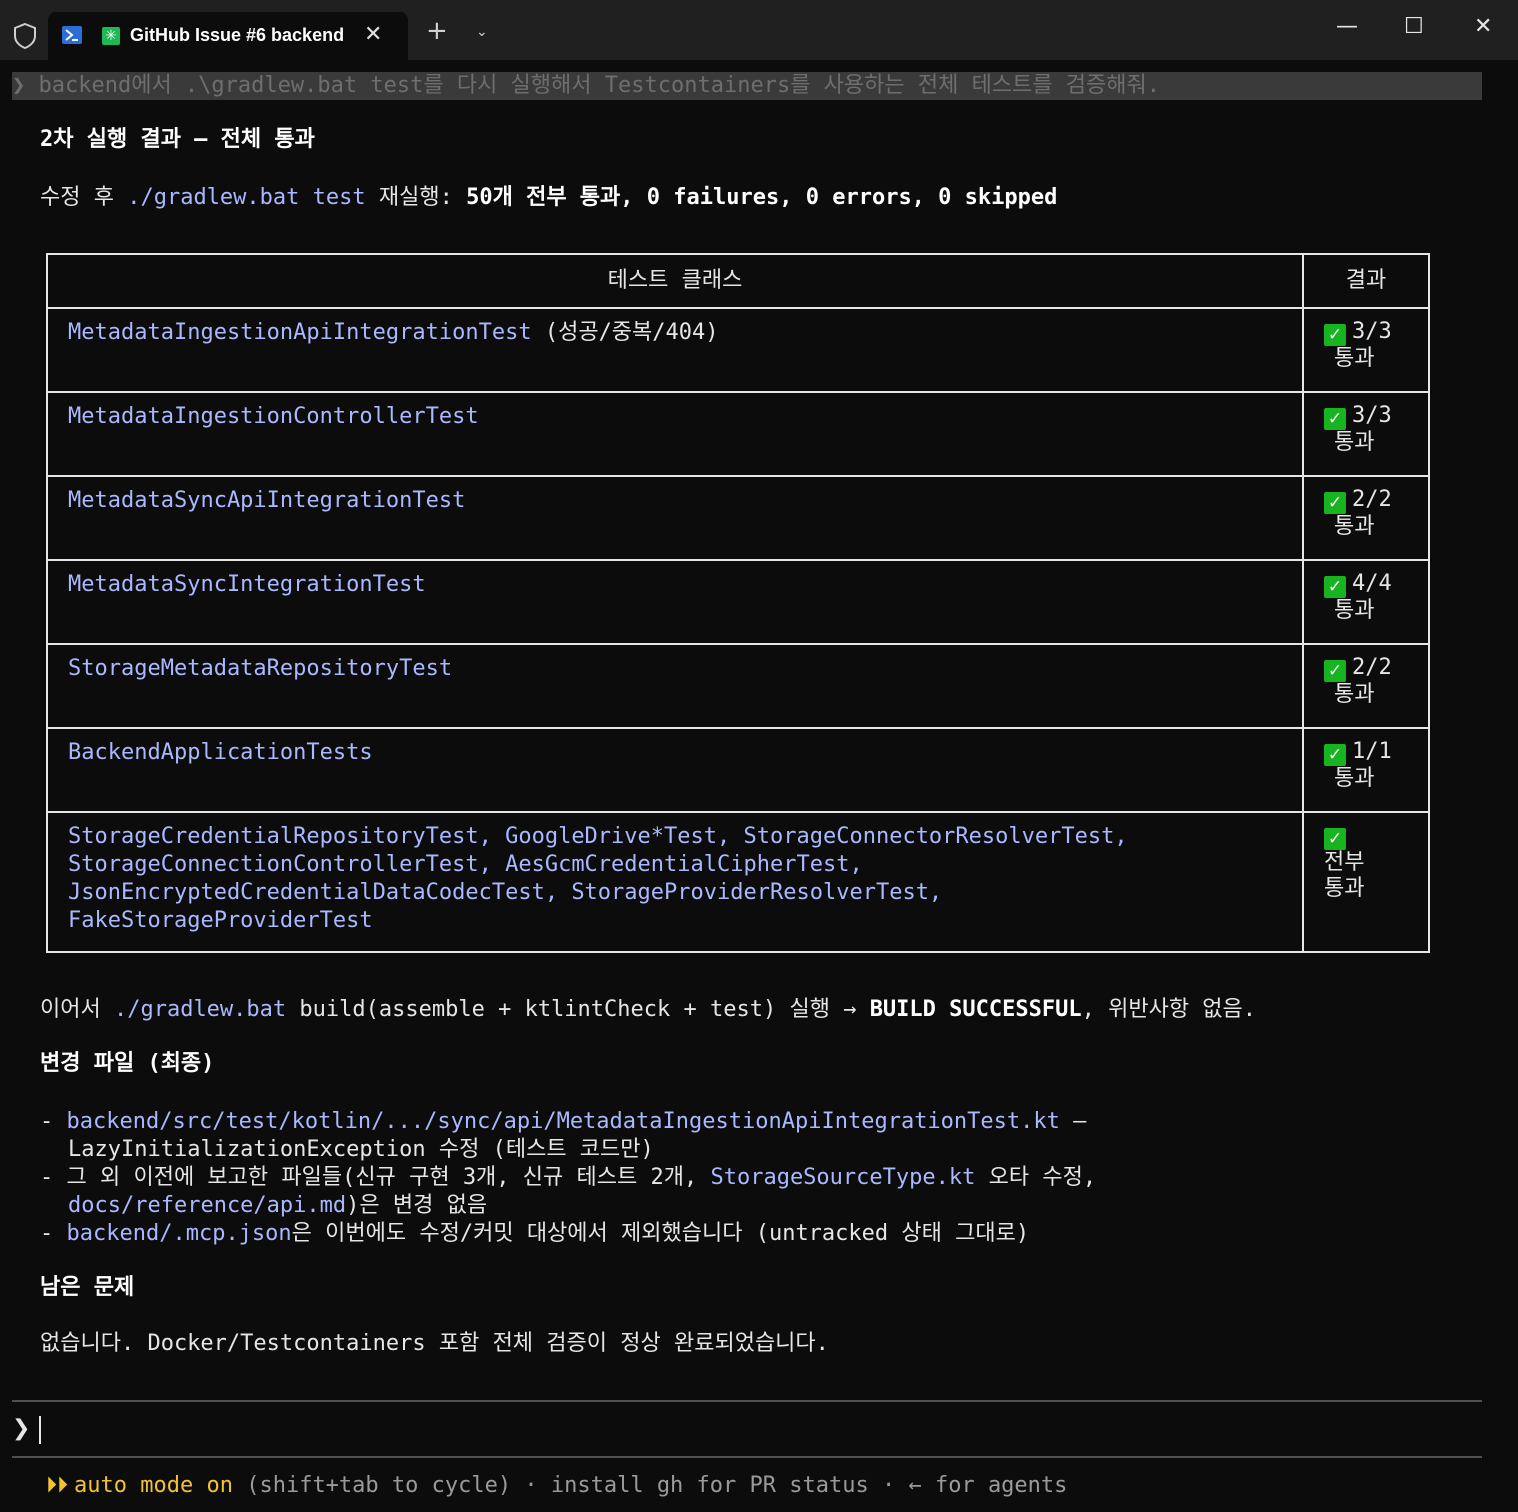 The width and height of the screenshot is (1518, 1512). I want to click on prompt-input, so click(40, 1430).